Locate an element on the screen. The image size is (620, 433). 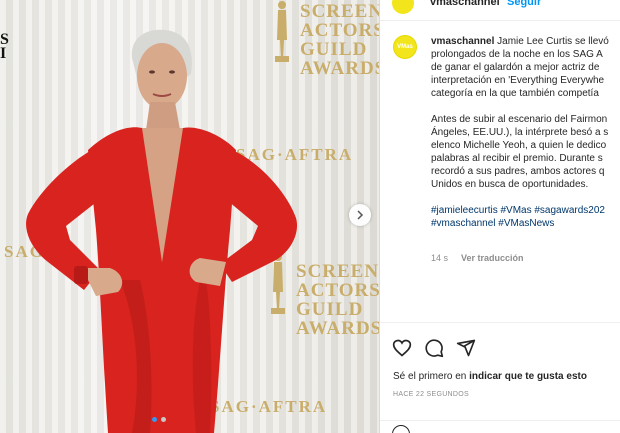
header-avatar is located at coordinates (403, 7).